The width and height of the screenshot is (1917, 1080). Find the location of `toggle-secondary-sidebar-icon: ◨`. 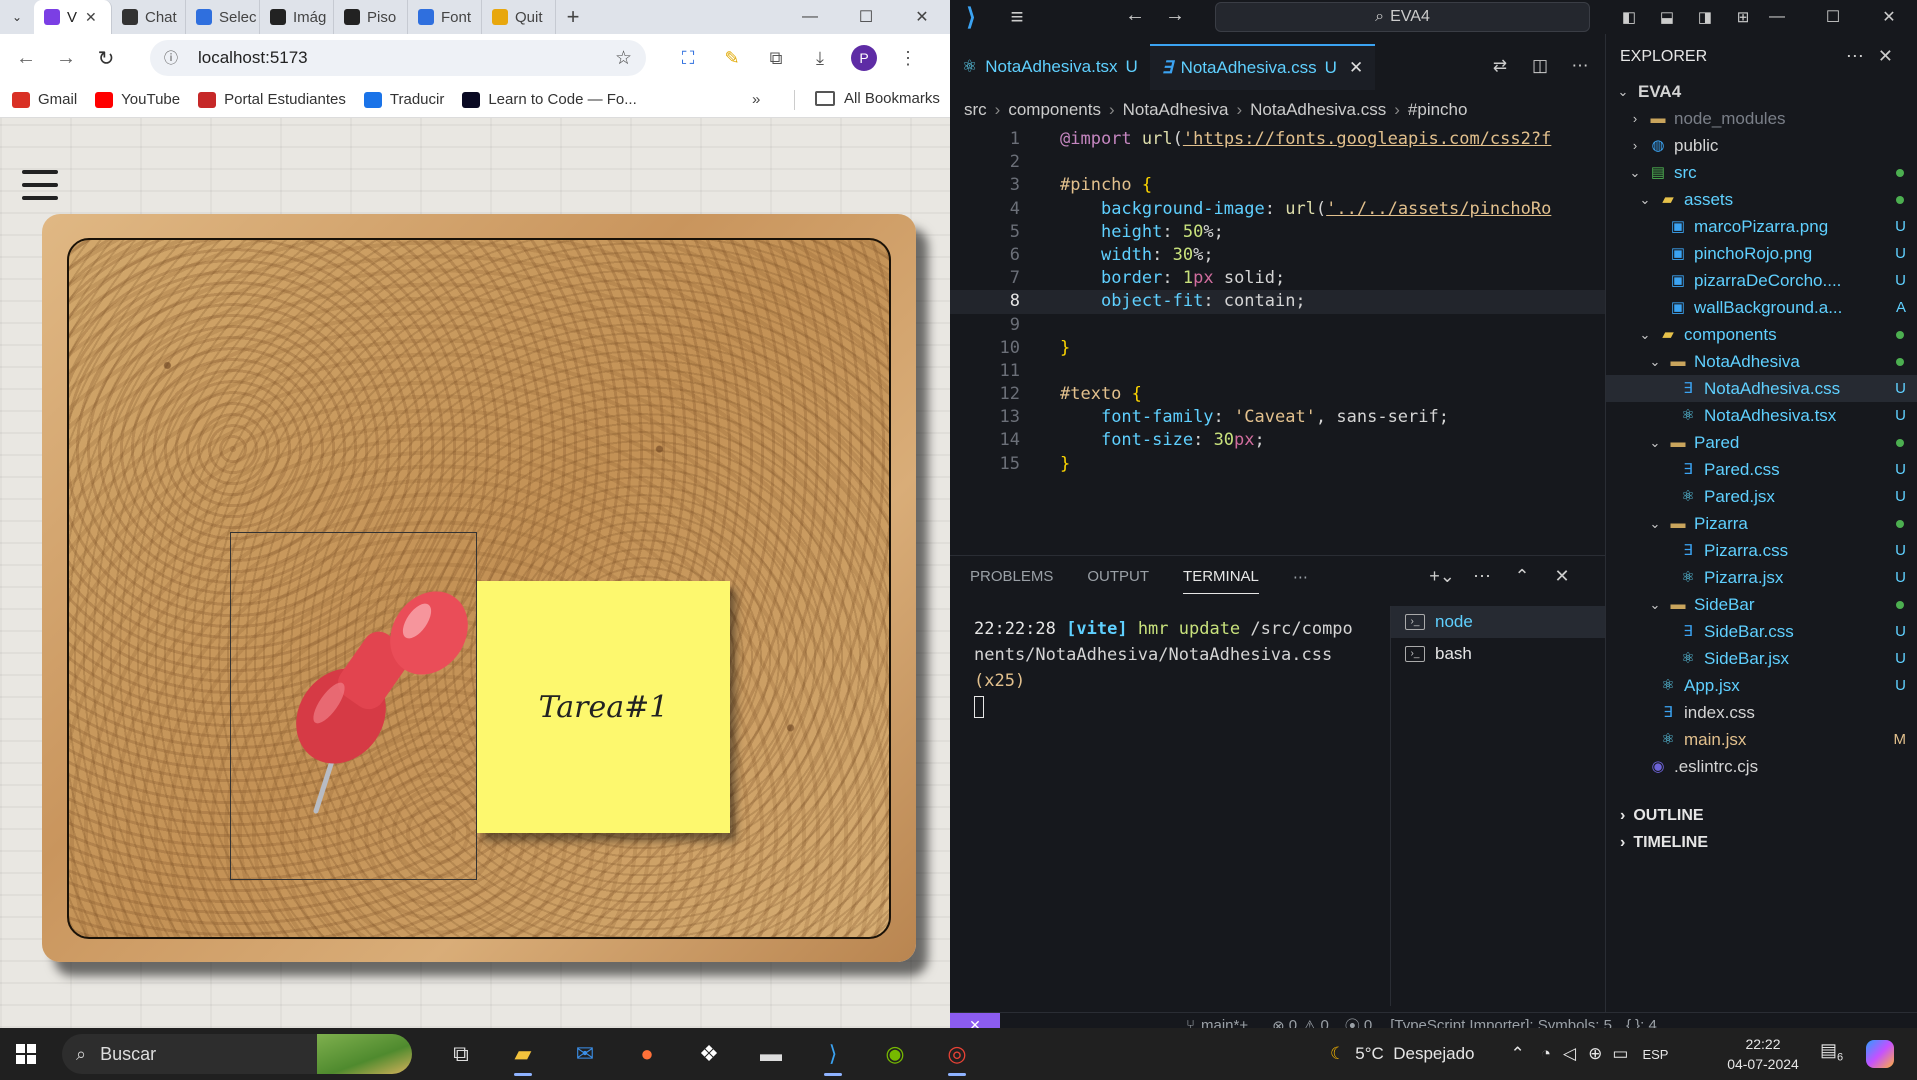

toggle-secondary-sidebar-icon: ◨ is located at coordinates (1705, 17).